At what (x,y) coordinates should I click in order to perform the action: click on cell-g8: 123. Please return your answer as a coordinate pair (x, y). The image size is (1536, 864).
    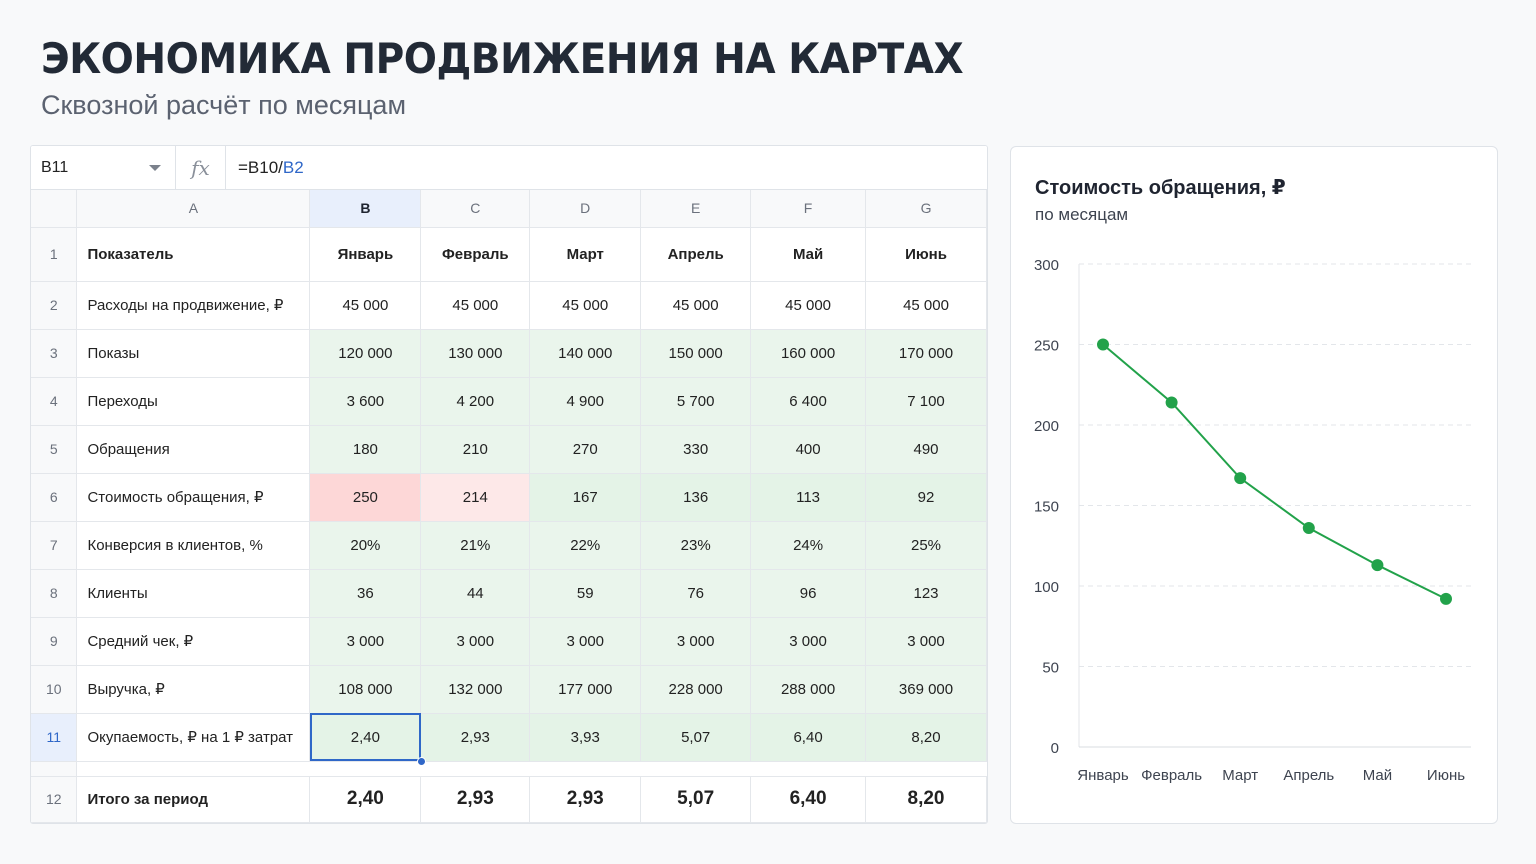
    Looking at the image, I should click on (926, 593).